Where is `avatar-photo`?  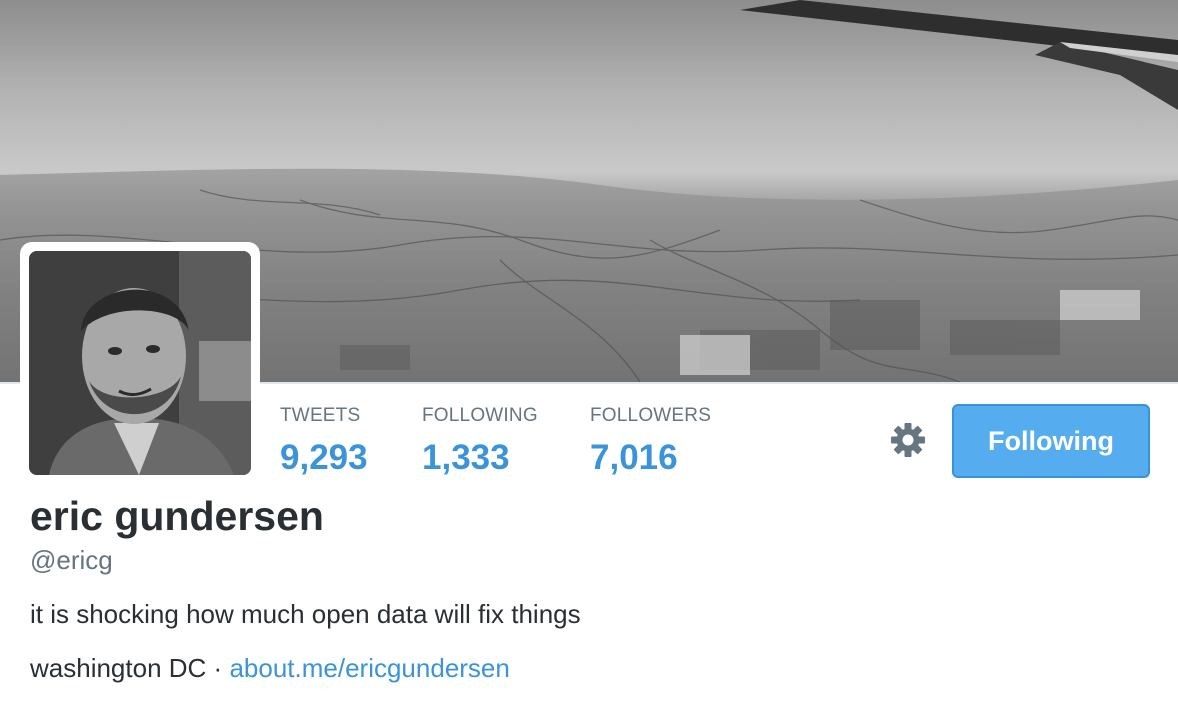
avatar-photo is located at coordinates (140, 363).